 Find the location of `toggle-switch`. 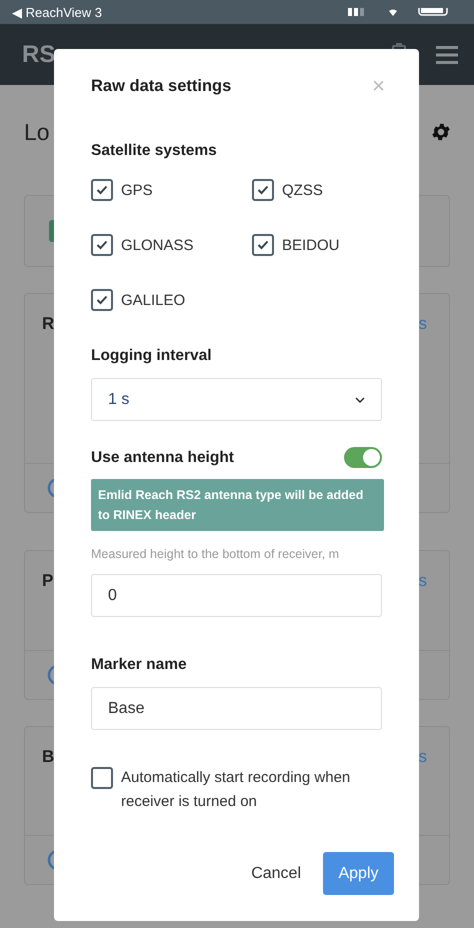

toggle-switch is located at coordinates (363, 457).